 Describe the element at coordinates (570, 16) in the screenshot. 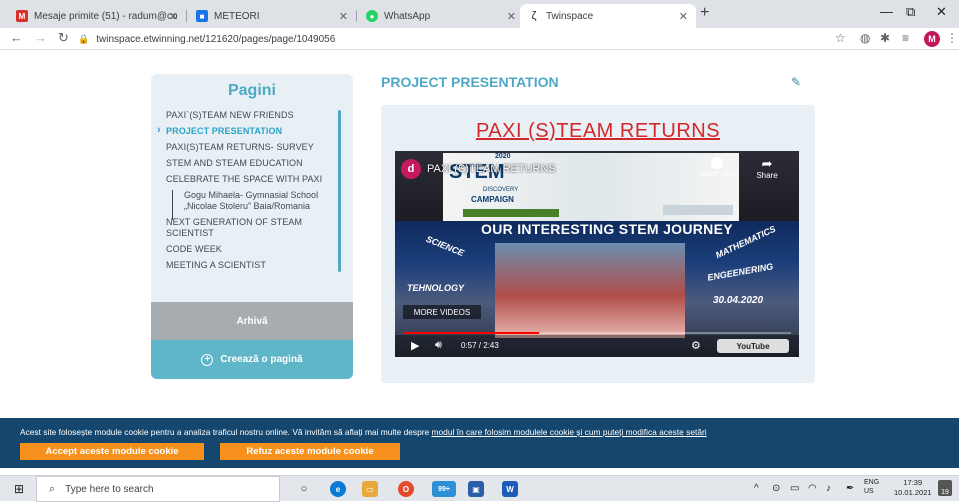

I see `tab-label: Twinspace` at that location.